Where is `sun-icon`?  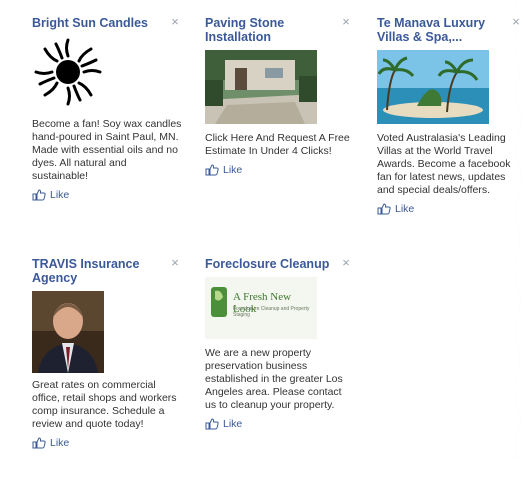
sun-icon is located at coordinates (68, 72).